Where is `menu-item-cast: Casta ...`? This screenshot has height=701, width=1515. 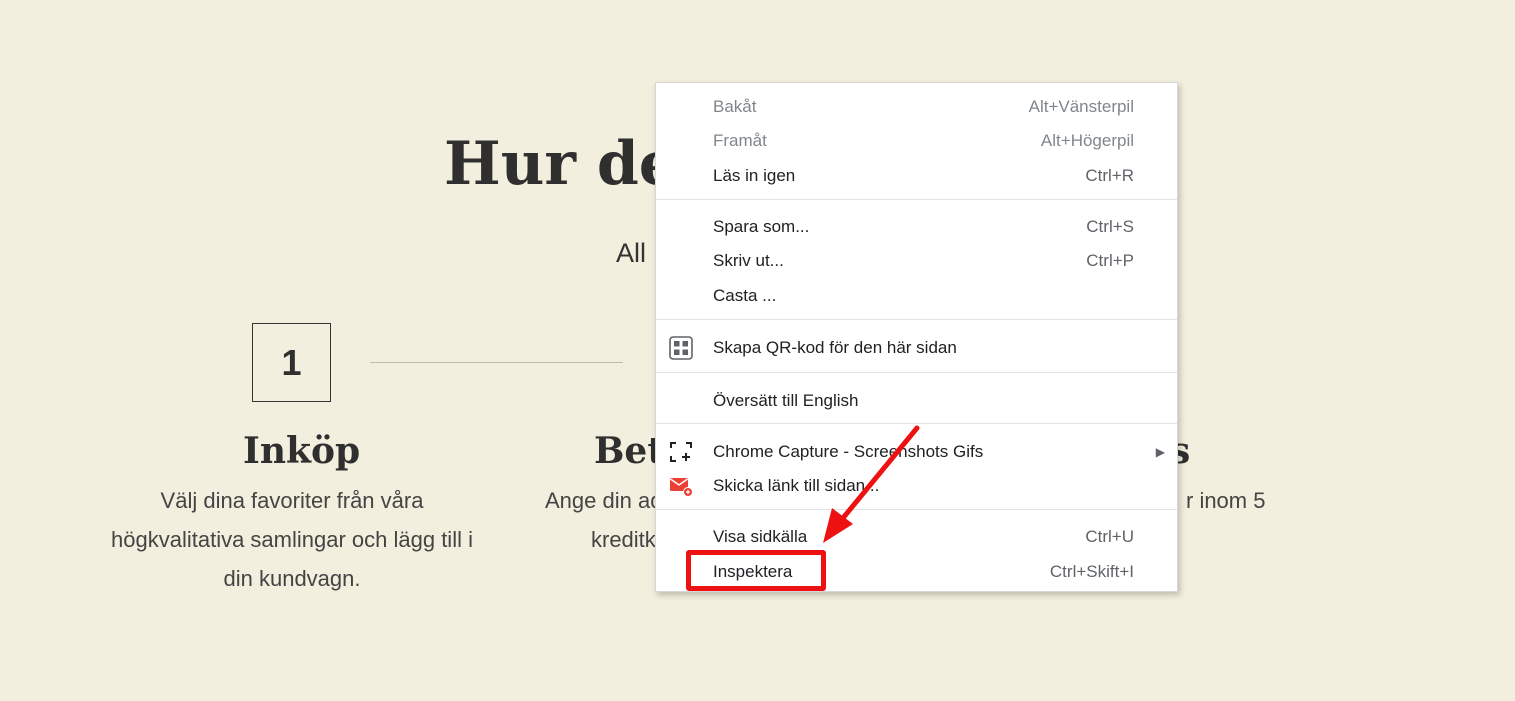
menu-item-cast: Casta ... is located at coordinates (916, 296).